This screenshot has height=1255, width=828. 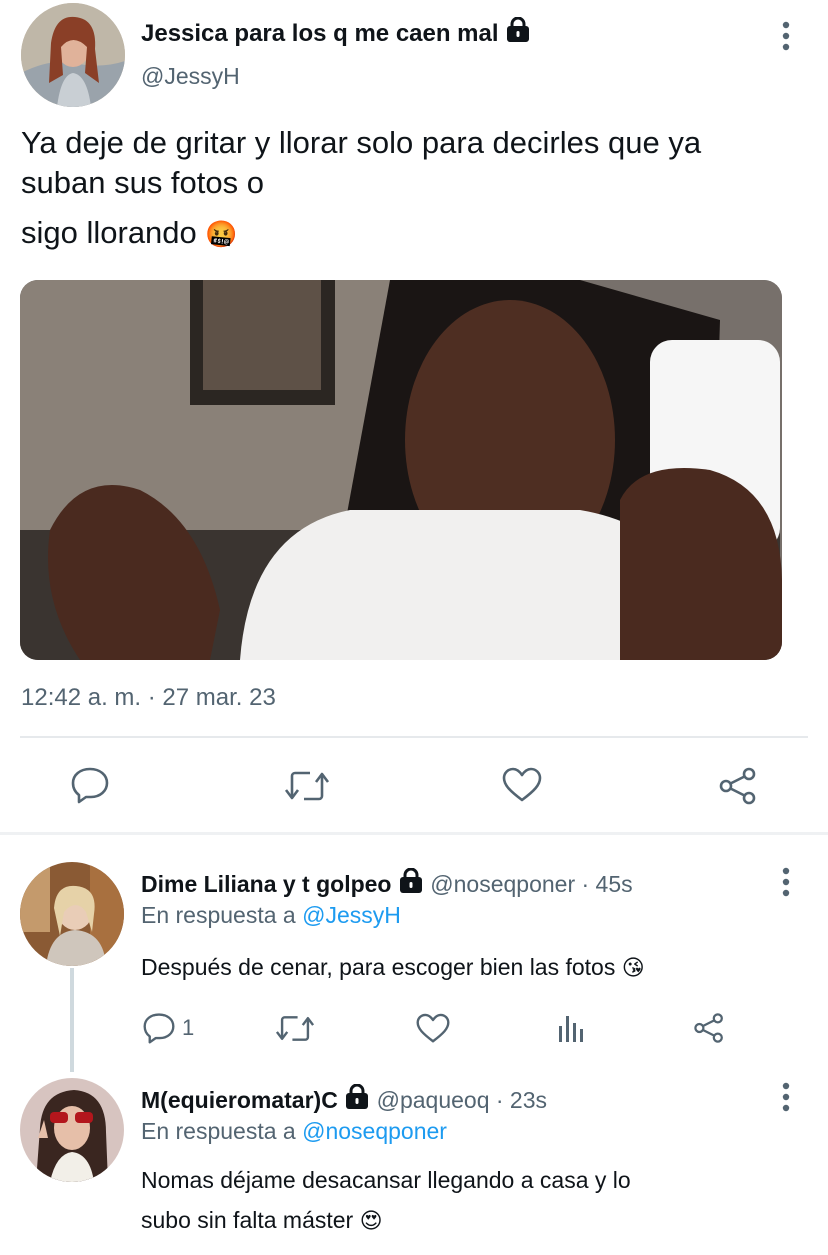 I want to click on replying-to: En respuesta a @JessyH, so click(x=271, y=915).